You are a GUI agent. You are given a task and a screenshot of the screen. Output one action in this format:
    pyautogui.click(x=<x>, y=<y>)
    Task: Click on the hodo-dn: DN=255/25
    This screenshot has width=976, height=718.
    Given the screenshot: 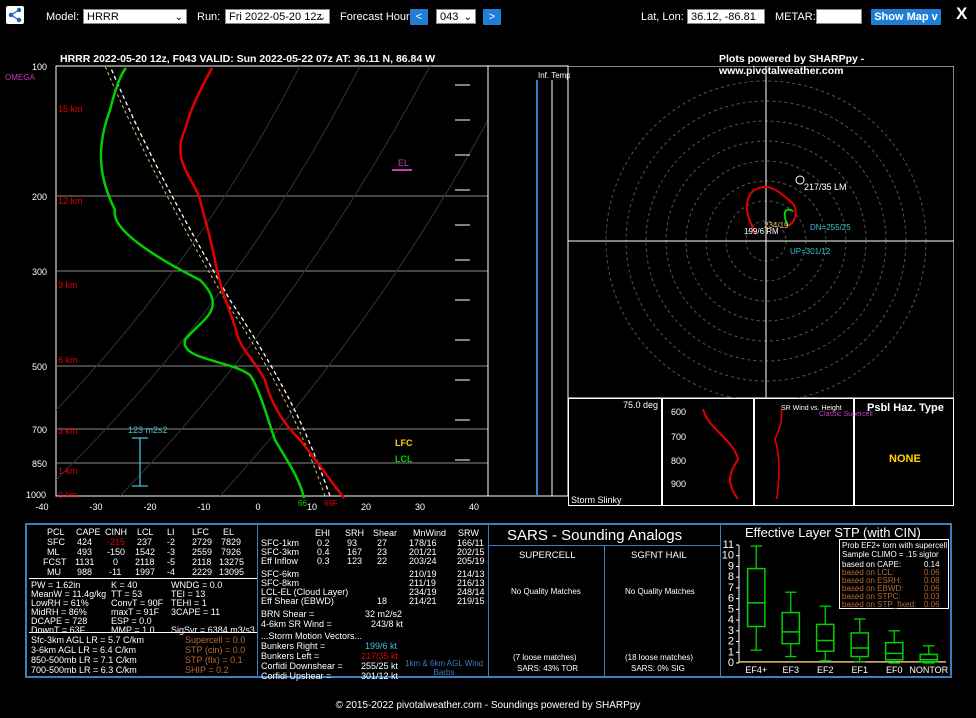 What is the action you would take?
    pyautogui.click(x=830, y=227)
    